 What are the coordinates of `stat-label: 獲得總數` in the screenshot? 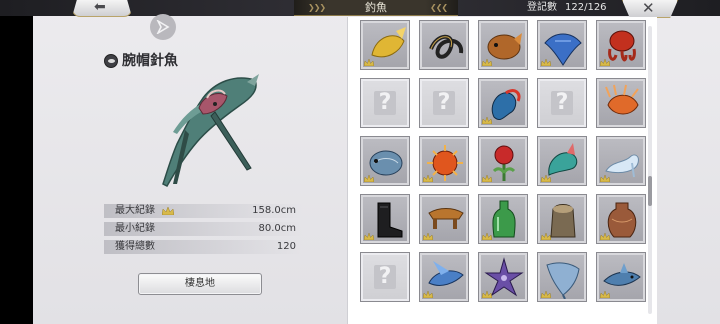 It's located at (135, 246).